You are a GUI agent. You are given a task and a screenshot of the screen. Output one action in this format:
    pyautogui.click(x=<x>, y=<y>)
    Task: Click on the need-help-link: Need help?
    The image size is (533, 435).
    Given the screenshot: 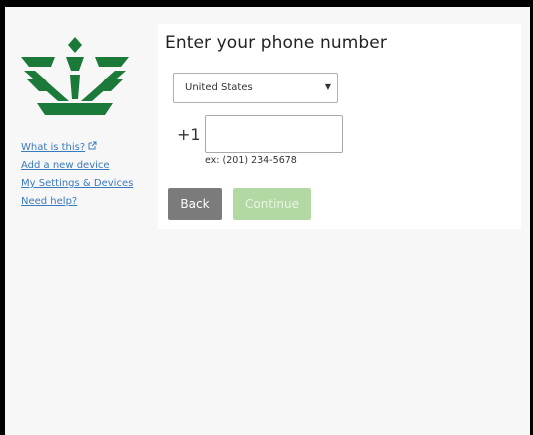 What is the action you would take?
    pyautogui.click(x=77, y=202)
    